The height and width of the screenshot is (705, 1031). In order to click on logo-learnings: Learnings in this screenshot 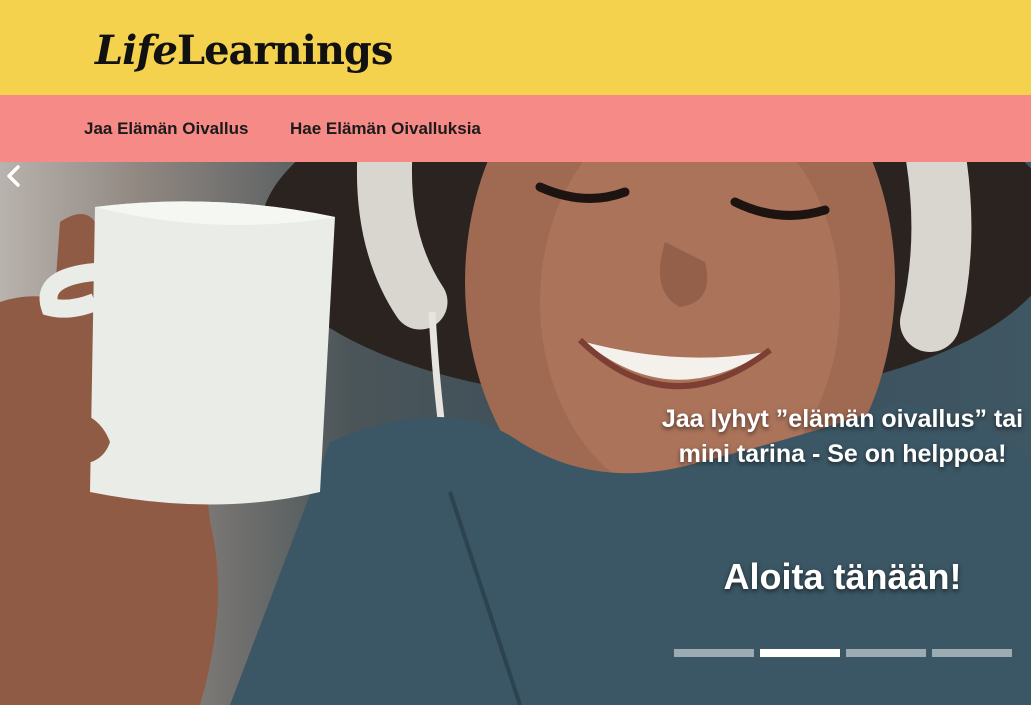, I will do `click(284, 50)`.